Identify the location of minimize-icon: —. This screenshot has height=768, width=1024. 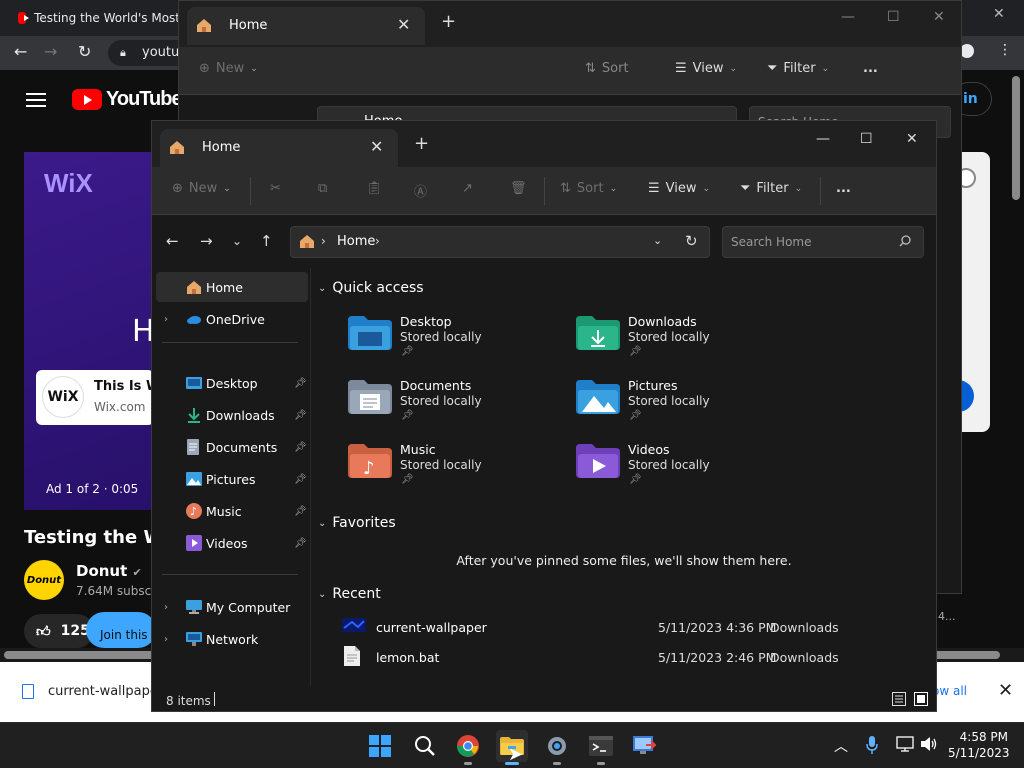
(823, 139).